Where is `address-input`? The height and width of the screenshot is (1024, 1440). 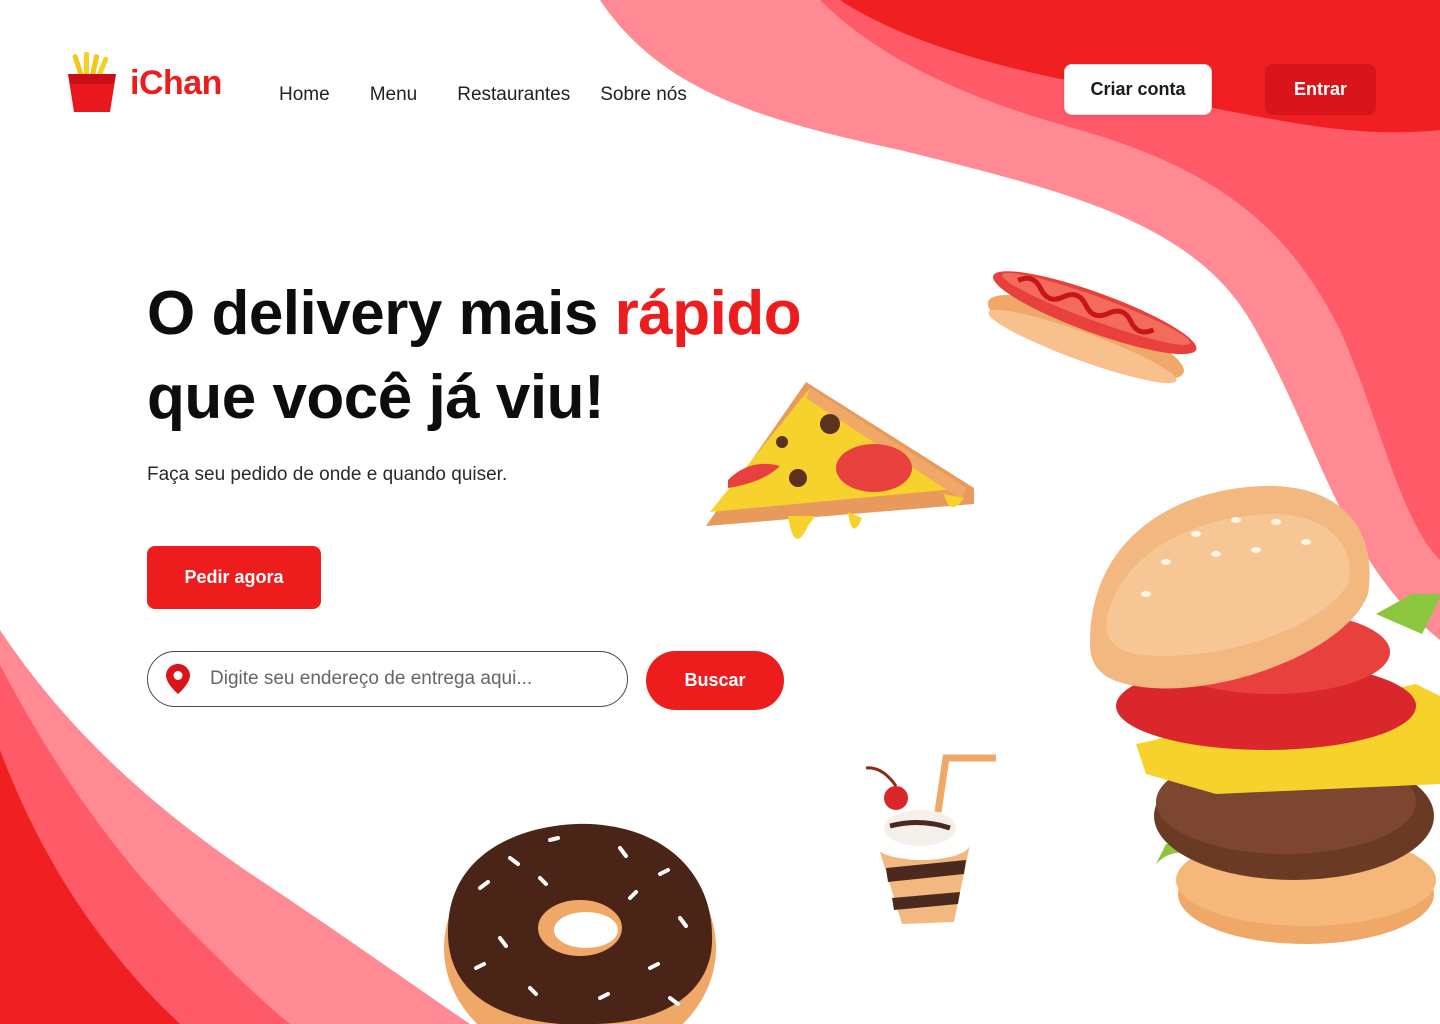 address-input is located at coordinates (400, 679).